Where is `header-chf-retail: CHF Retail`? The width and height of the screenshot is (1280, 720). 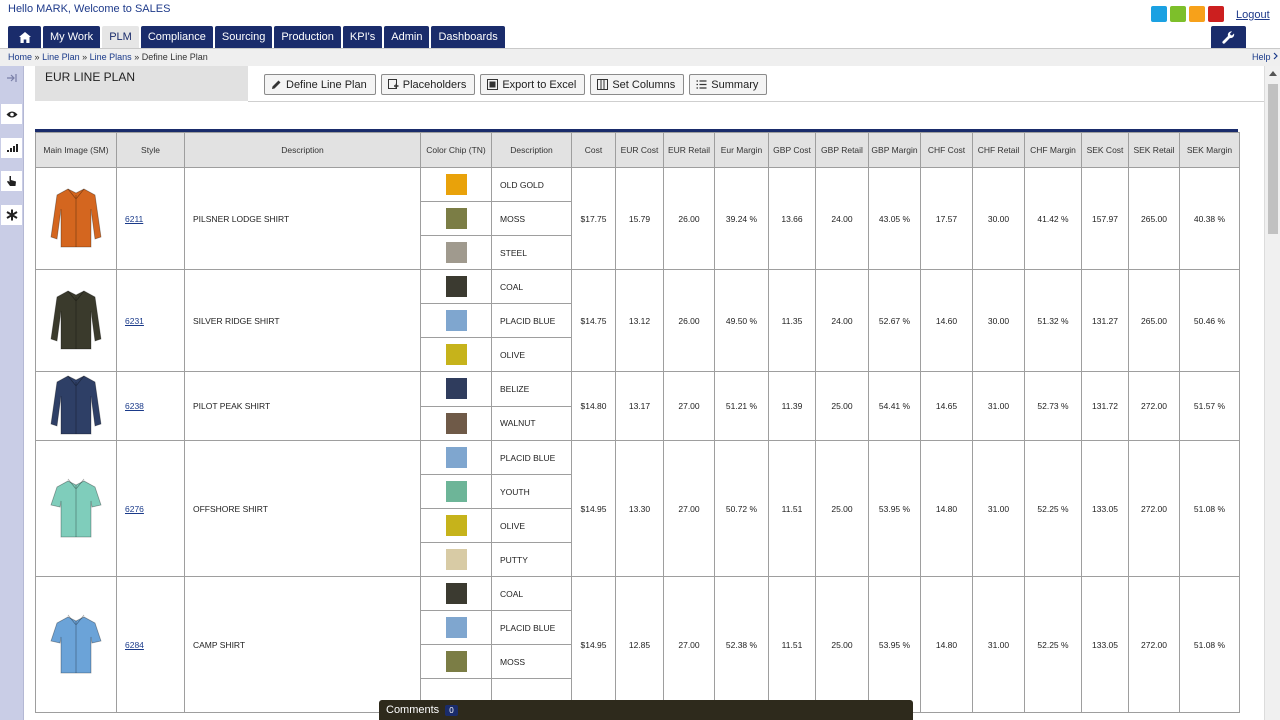
header-chf-retail: CHF Retail is located at coordinates (998, 150).